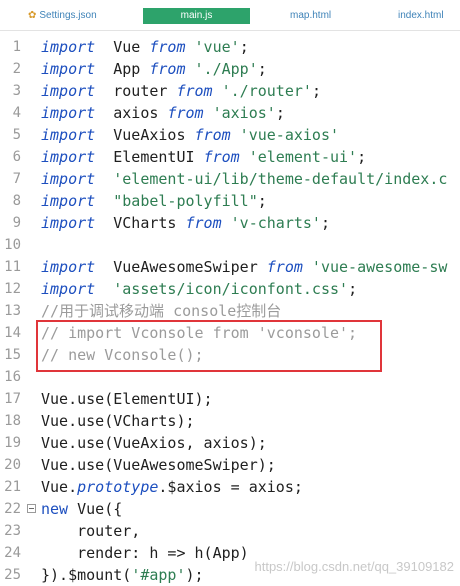 The width and height of the screenshot is (460, 586). What do you see at coordinates (12, 443) in the screenshot?
I see `line-number: 19` at bounding box center [12, 443].